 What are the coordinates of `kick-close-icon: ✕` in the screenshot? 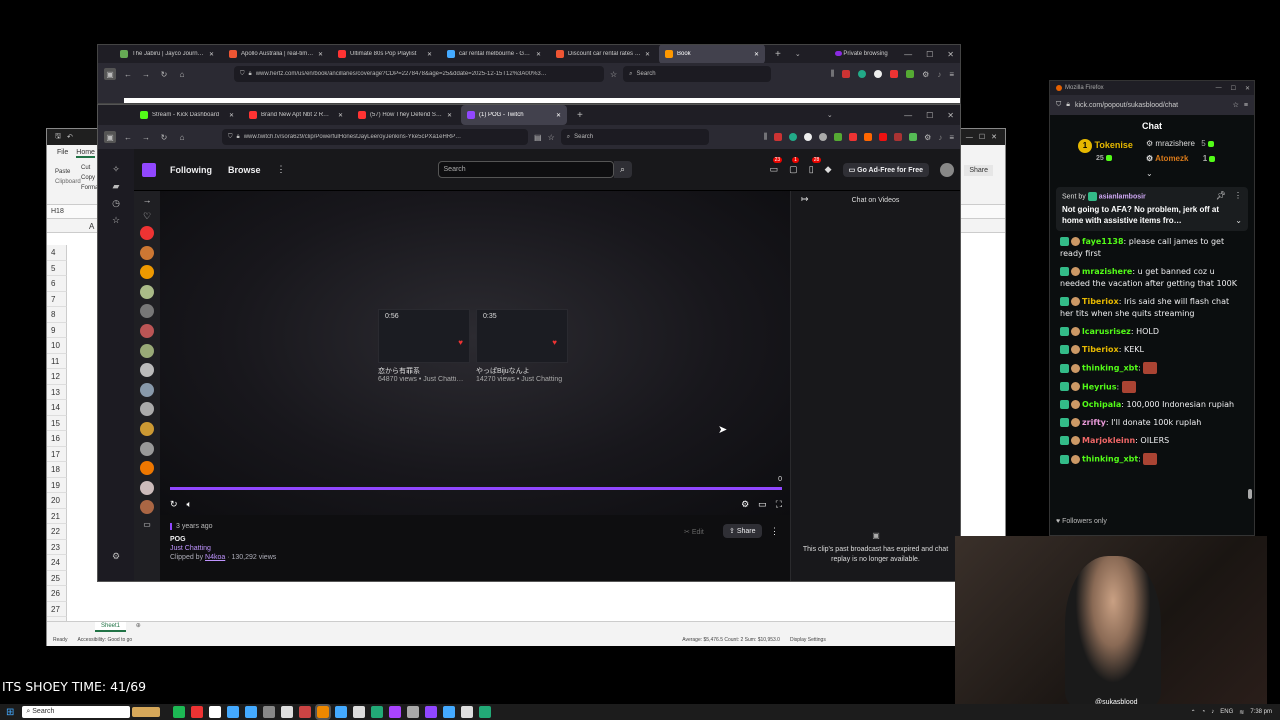 It's located at (1247, 88).